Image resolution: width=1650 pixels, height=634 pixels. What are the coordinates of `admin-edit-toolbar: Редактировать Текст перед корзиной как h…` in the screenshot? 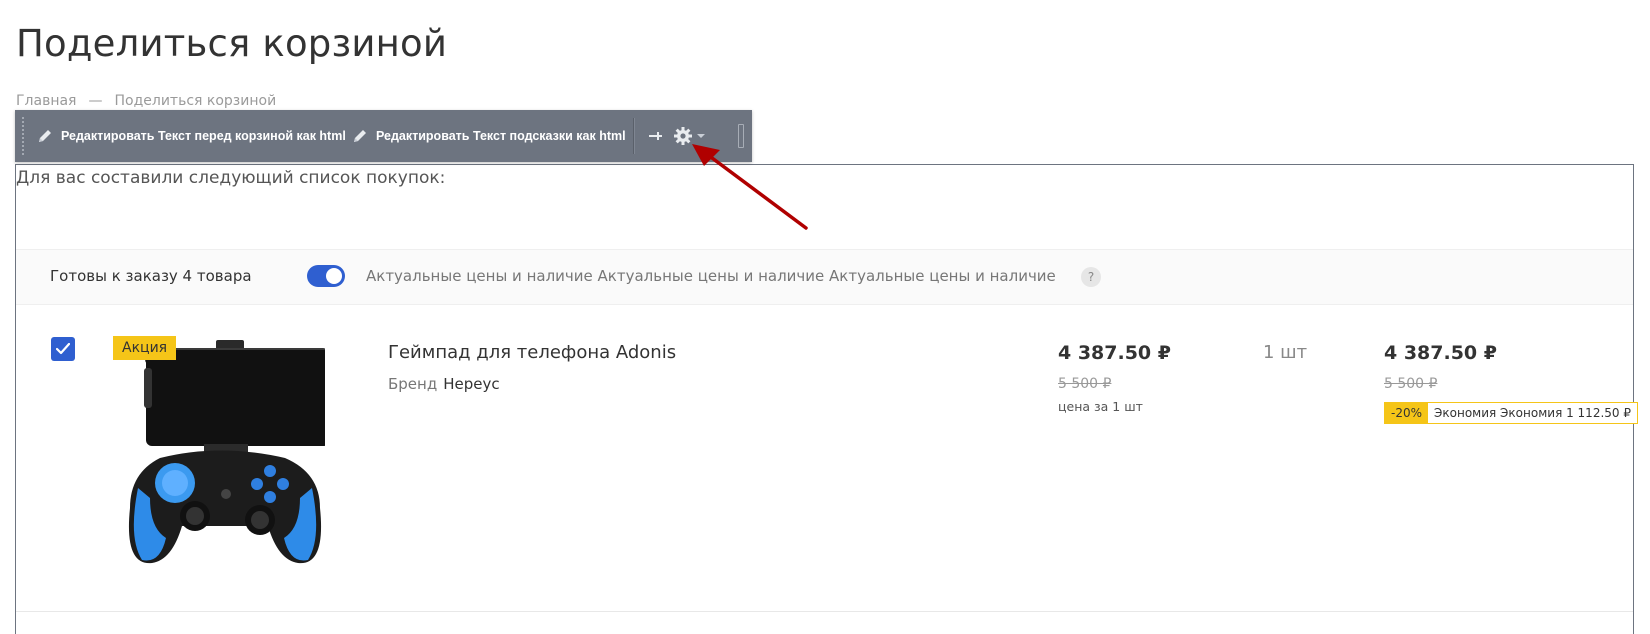 It's located at (383, 136).